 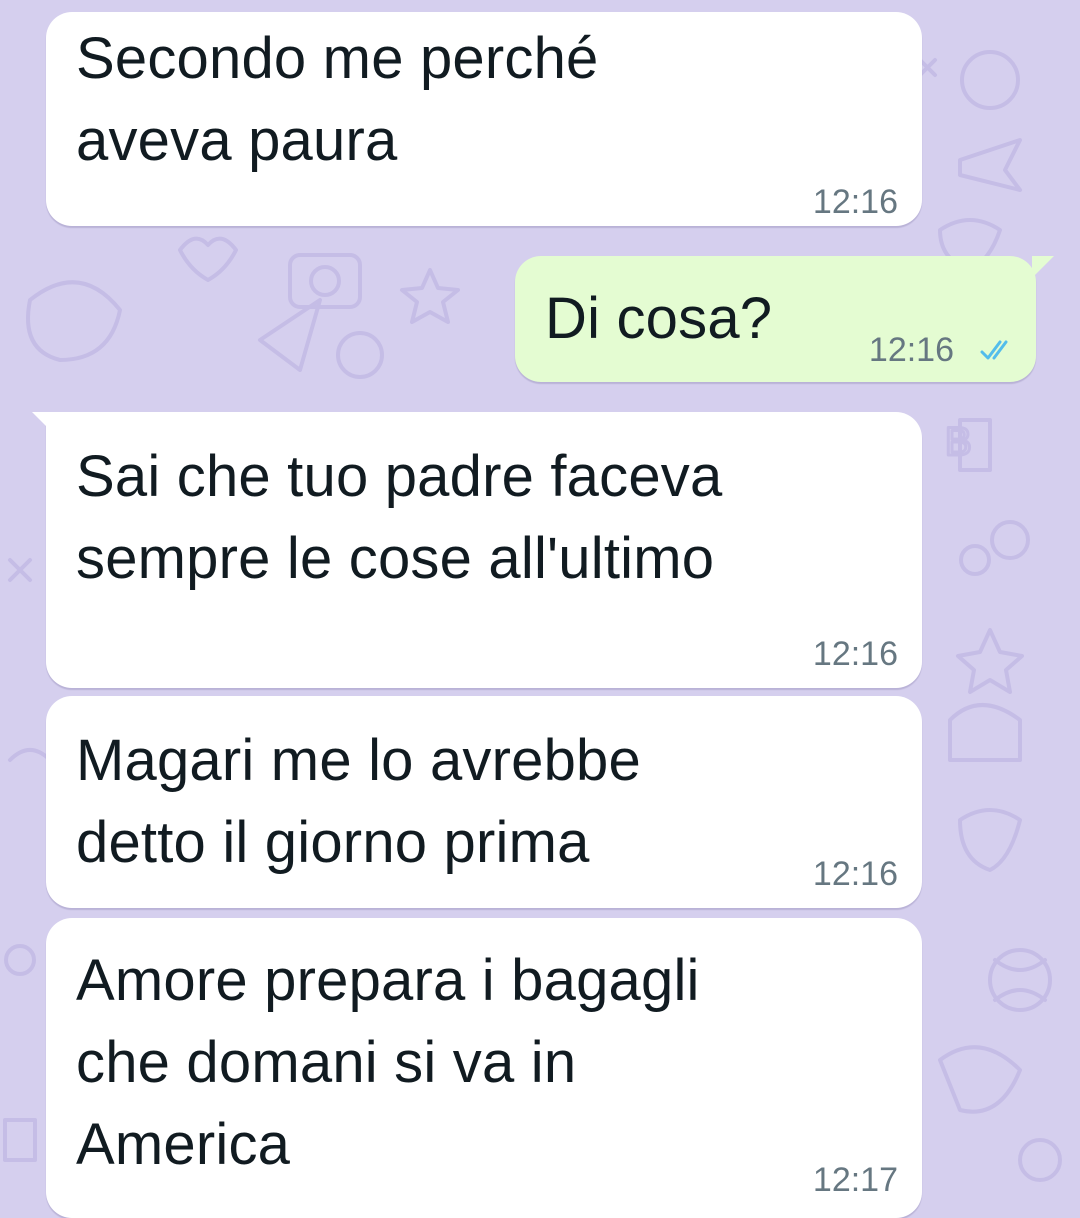 I want to click on message-timestamp: 12:17, so click(x=855, y=1180).